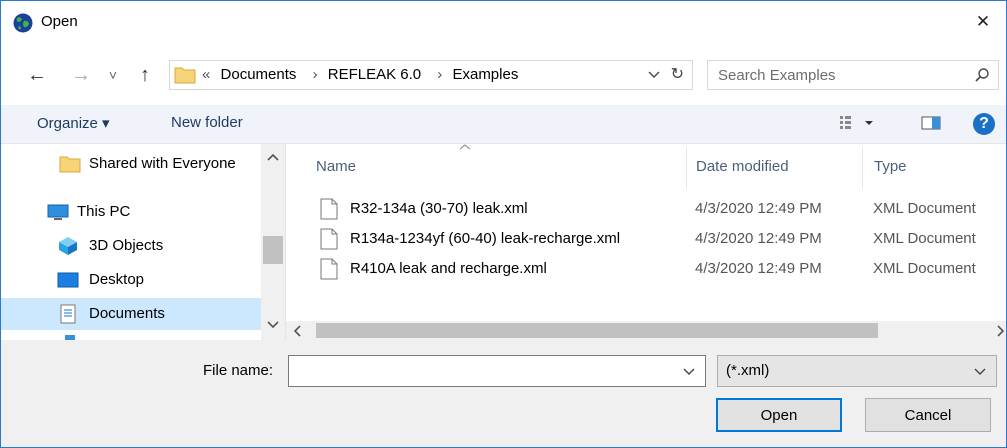 This screenshot has height=448, width=1007. What do you see at coordinates (654, 75) in the screenshot?
I see `address-dropdown-icon` at bounding box center [654, 75].